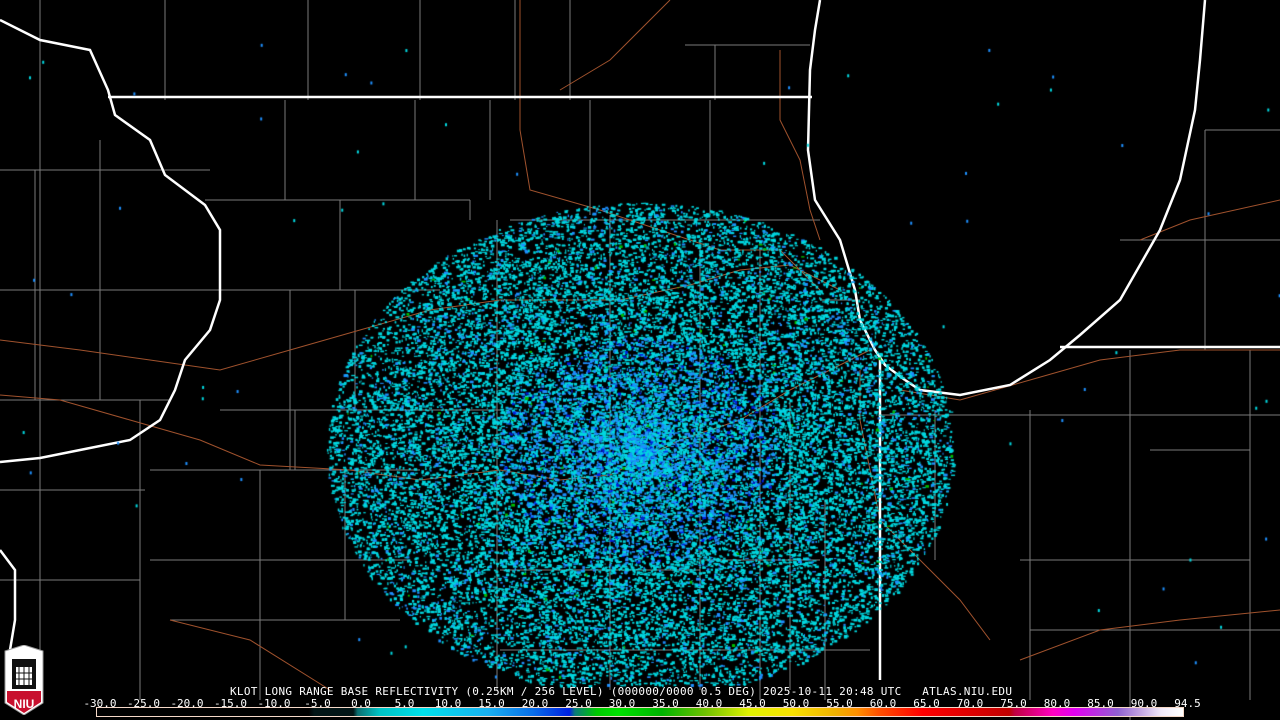  I want to click on reflectivity-color-bar, so click(640, 712).